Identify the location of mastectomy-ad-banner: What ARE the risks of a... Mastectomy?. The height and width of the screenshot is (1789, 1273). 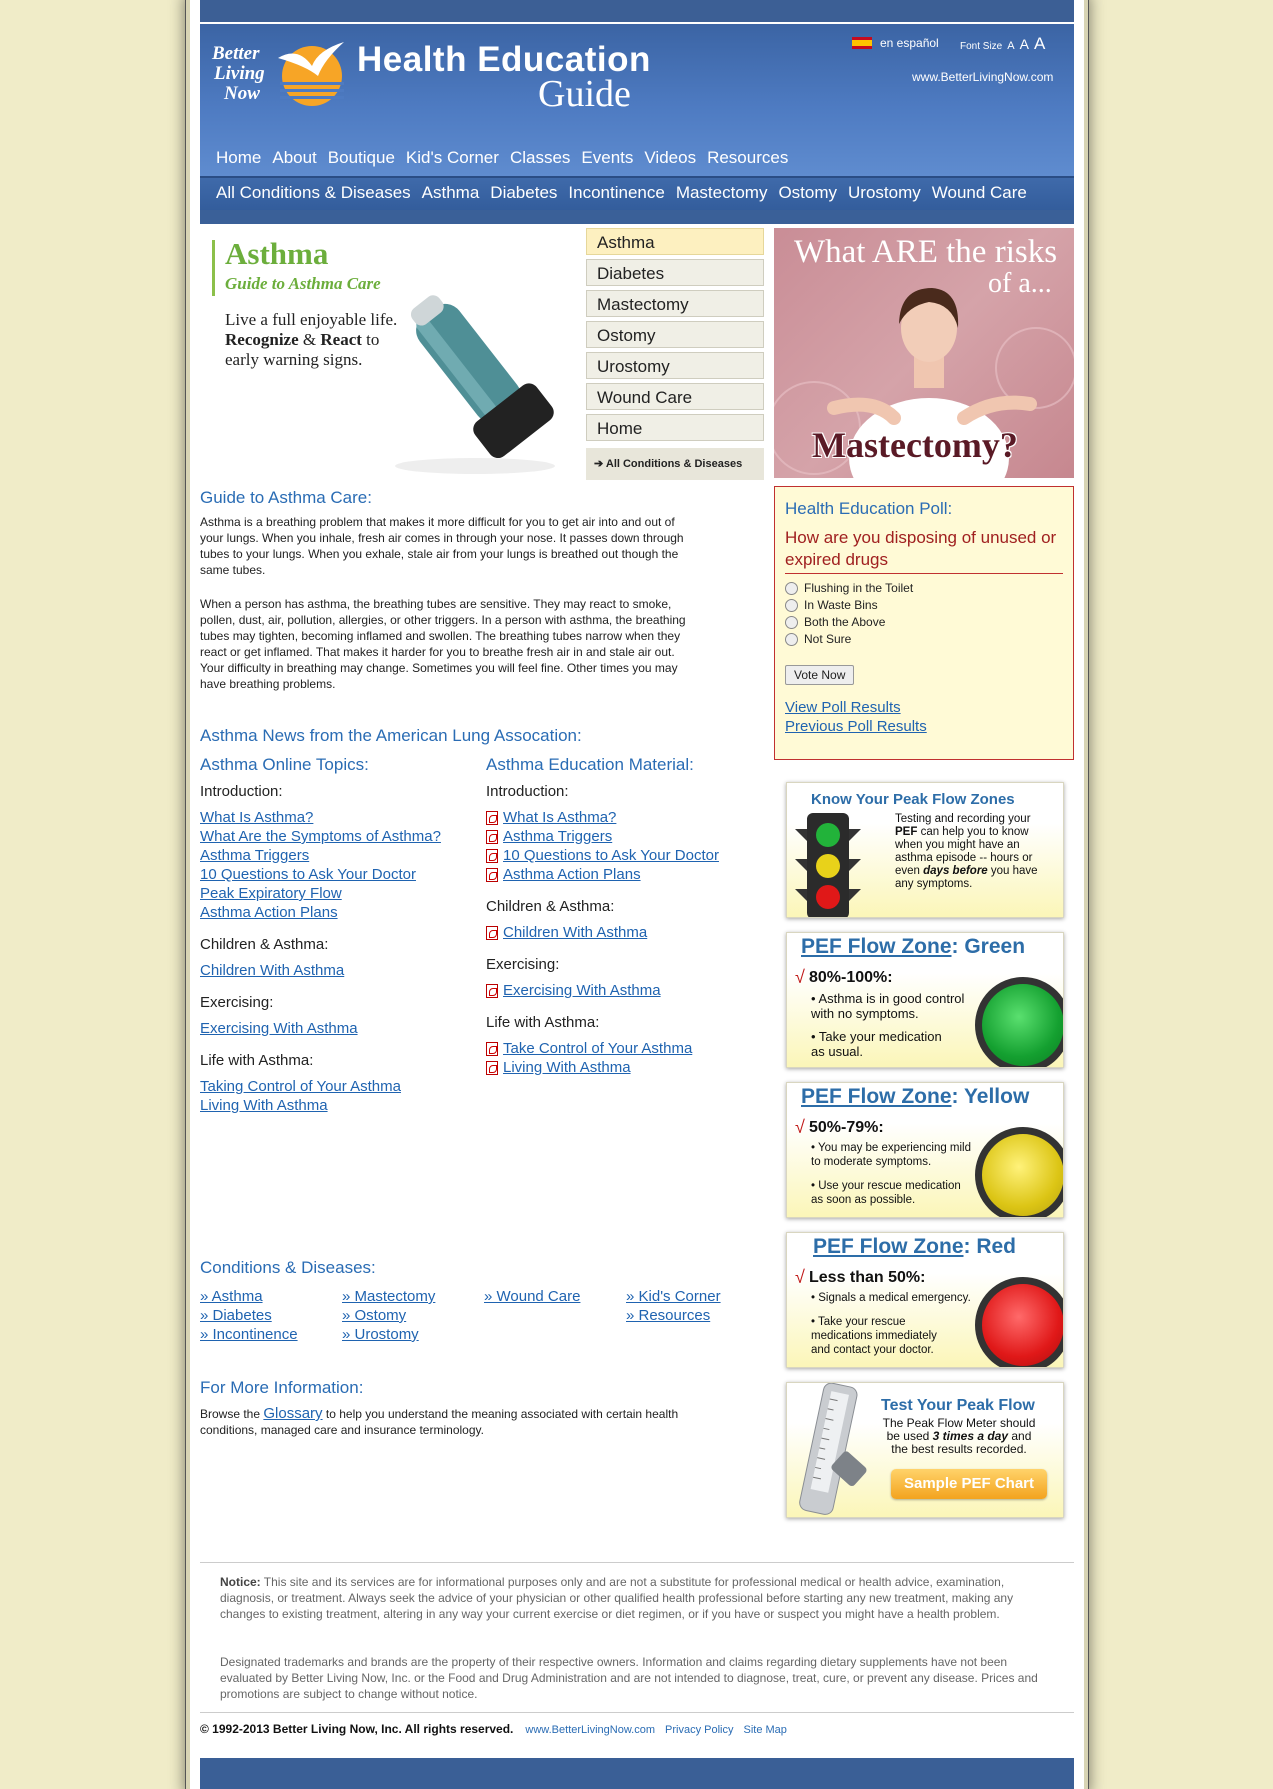
(924, 353).